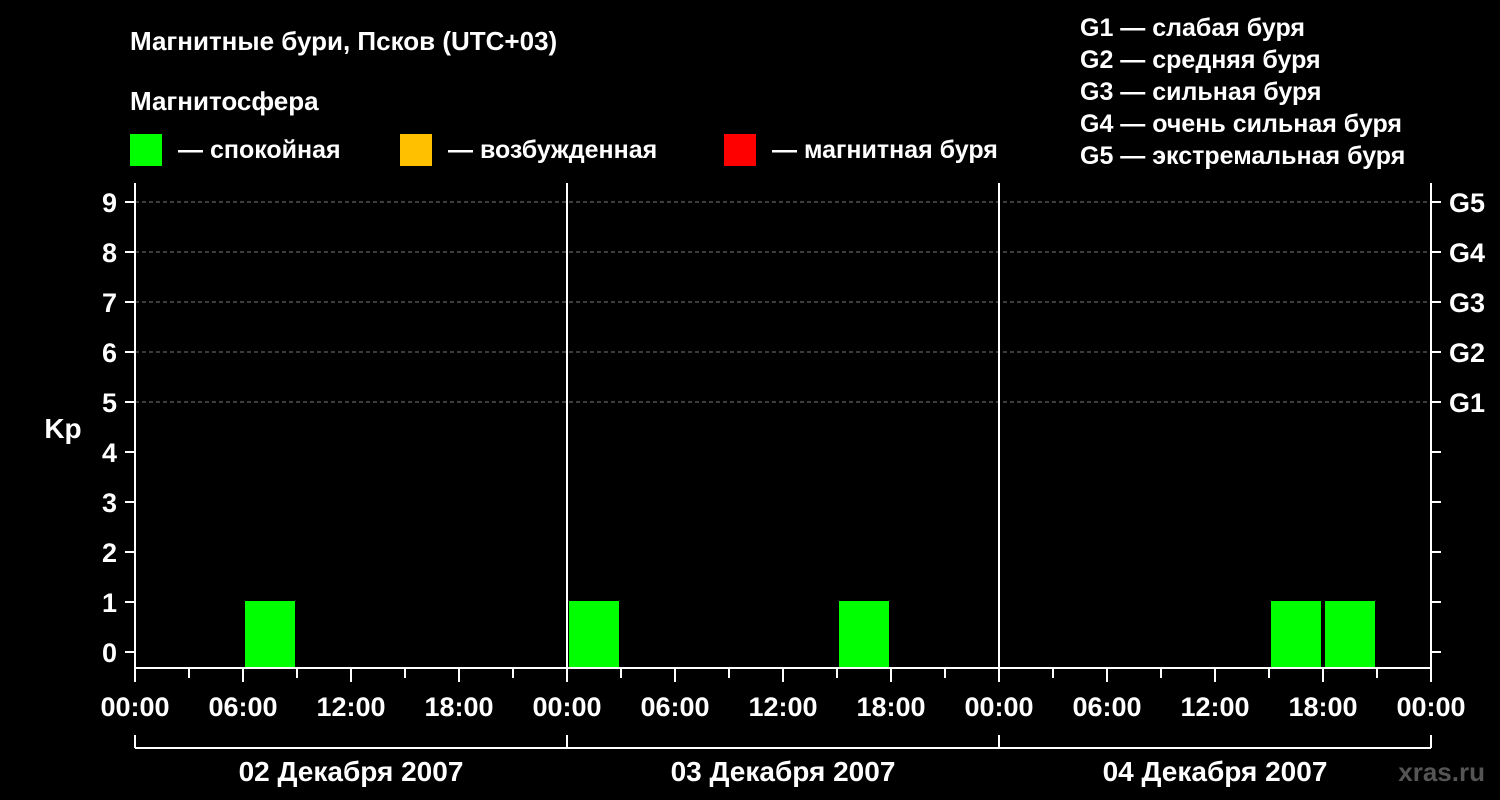 The width and height of the screenshot is (1500, 800). Describe the element at coordinates (350, 707) in the screenshot. I see `x-tick-label-2: 12:00` at that location.